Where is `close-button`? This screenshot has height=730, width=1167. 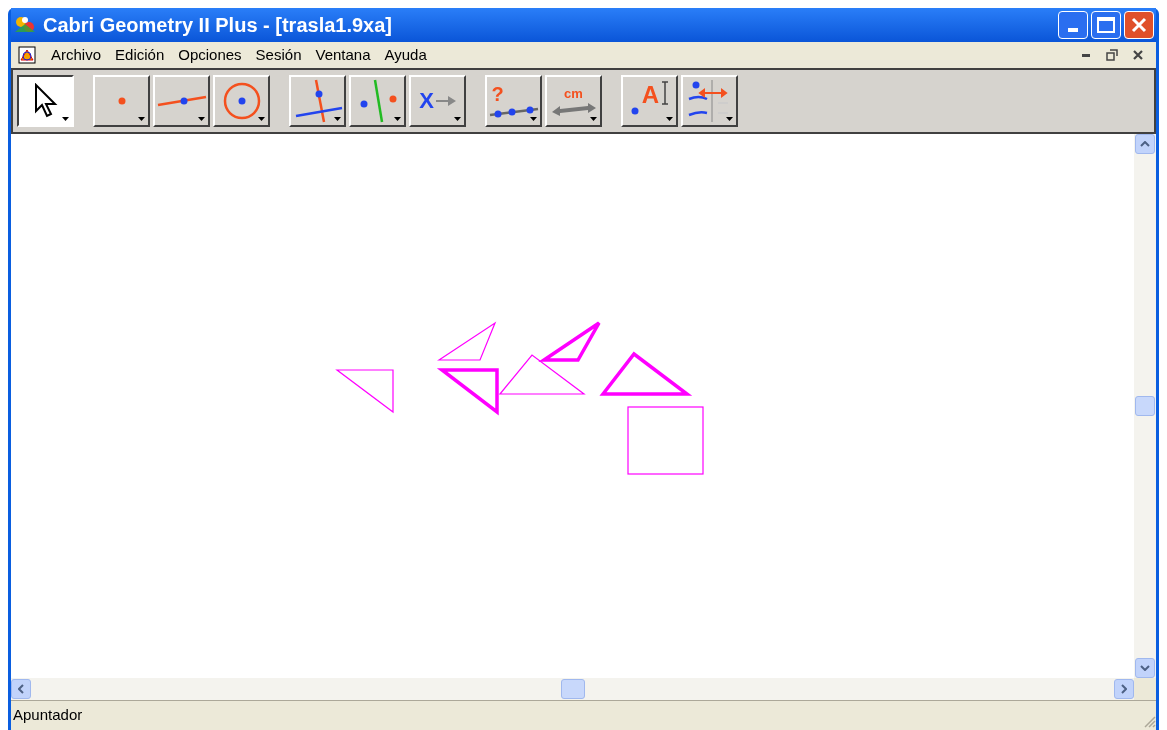 close-button is located at coordinates (1139, 25).